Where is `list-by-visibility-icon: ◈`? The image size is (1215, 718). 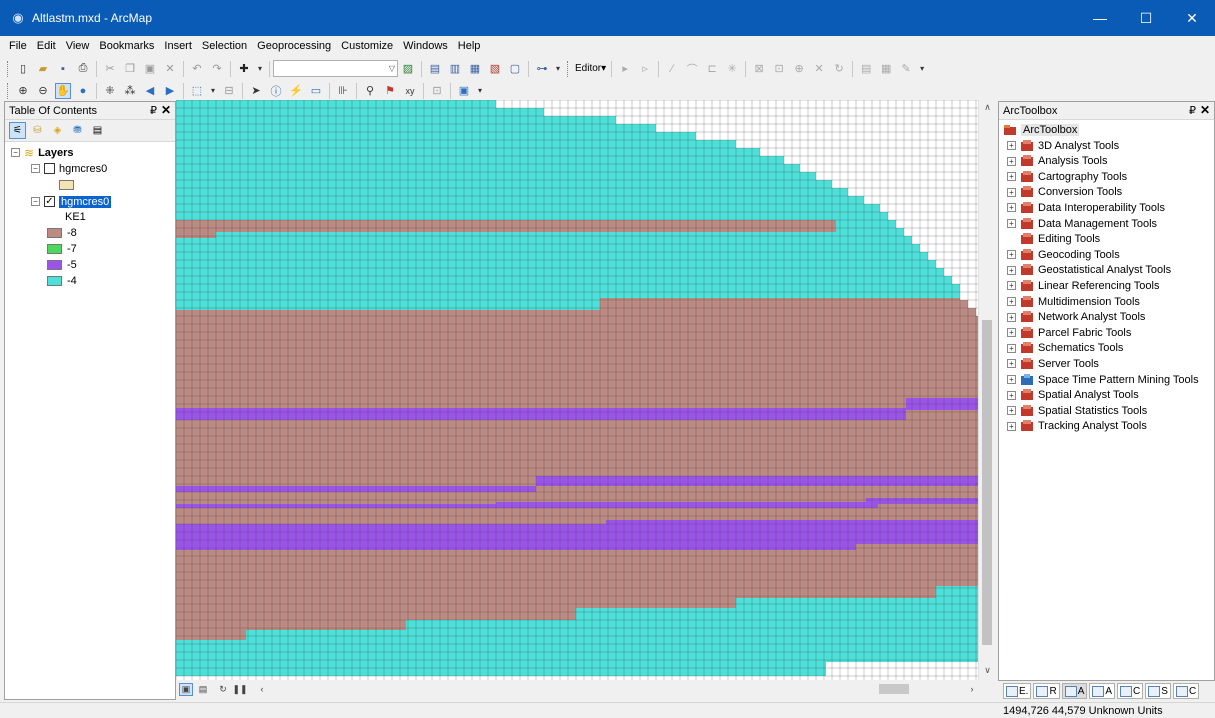
list-by-visibility-icon: ◈ is located at coordinates (57, 130).